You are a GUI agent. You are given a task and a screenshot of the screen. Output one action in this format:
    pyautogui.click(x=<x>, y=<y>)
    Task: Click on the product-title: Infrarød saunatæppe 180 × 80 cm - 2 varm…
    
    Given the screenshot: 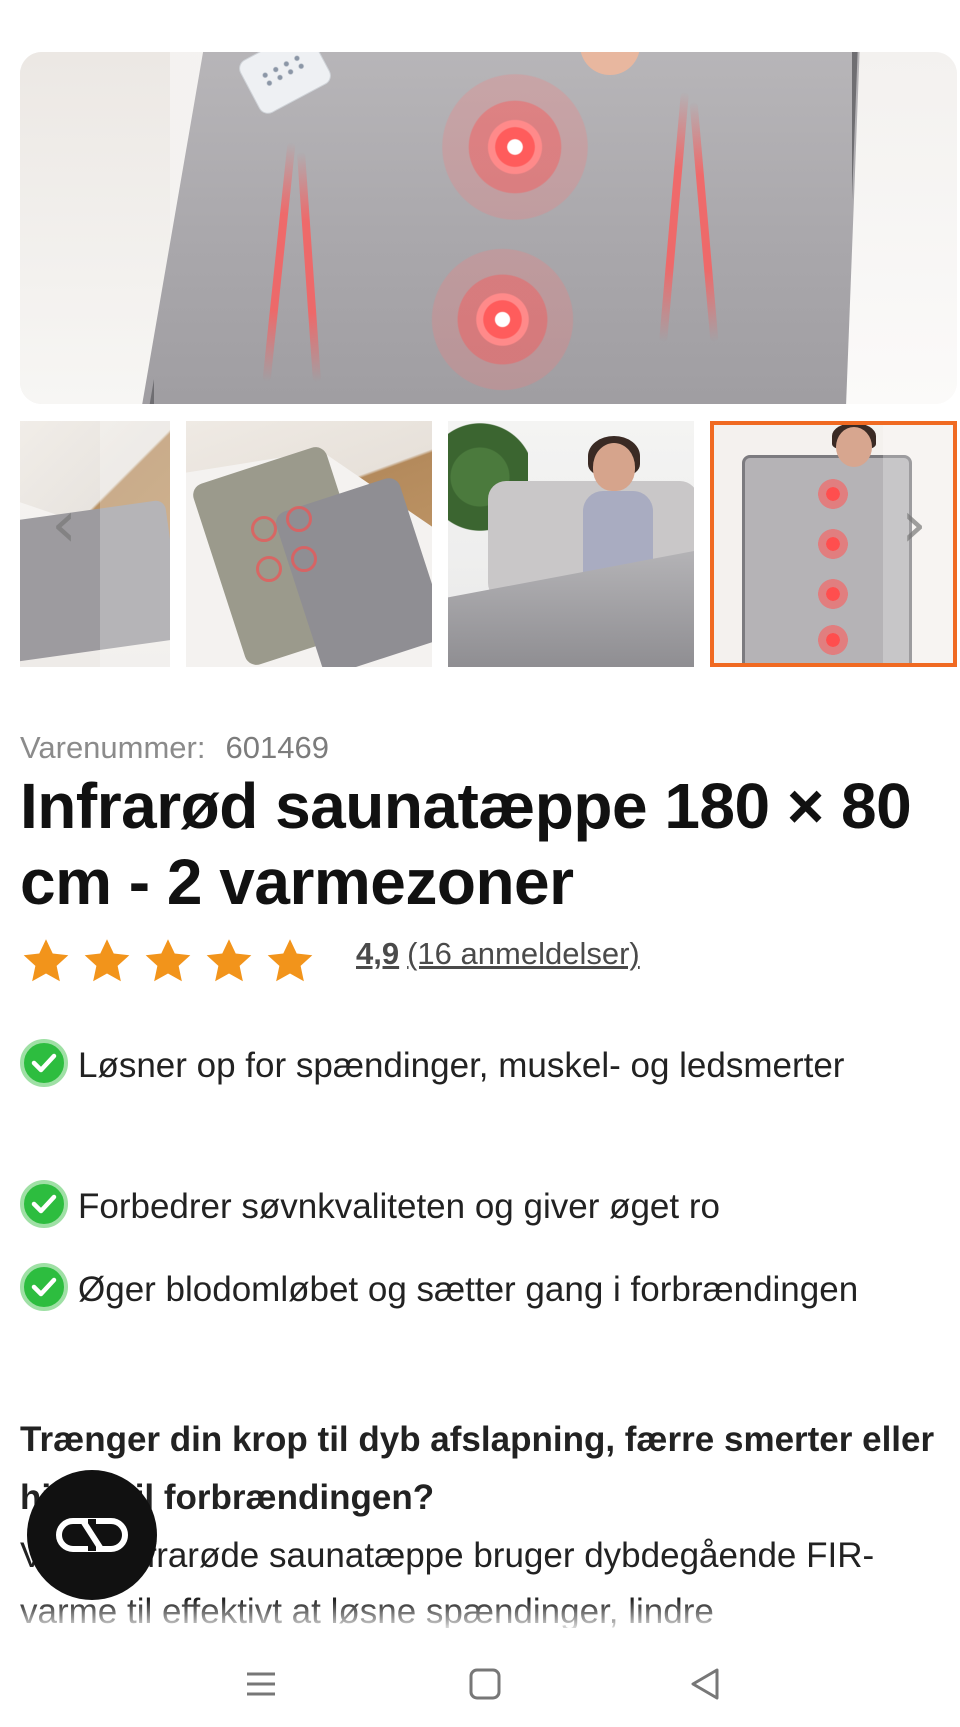 What is the action you would take?
    pyautogui.click(x=466, y=844)
    